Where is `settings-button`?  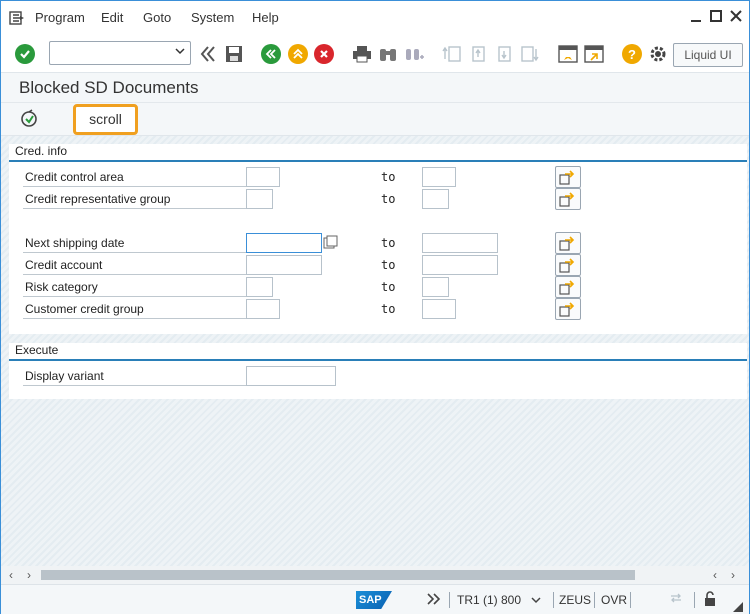 settings-button is located at coordinates (658, 54).